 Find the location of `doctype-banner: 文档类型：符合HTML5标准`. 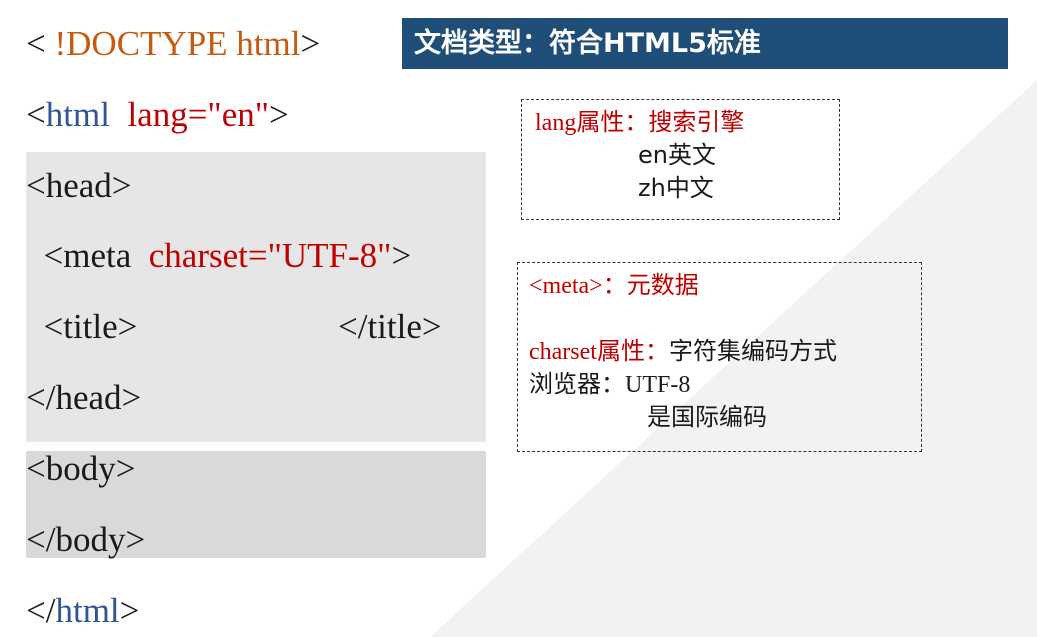

doctype-banner: 文档类型：符合HTML5标准 is located at coordinates (705, 43).